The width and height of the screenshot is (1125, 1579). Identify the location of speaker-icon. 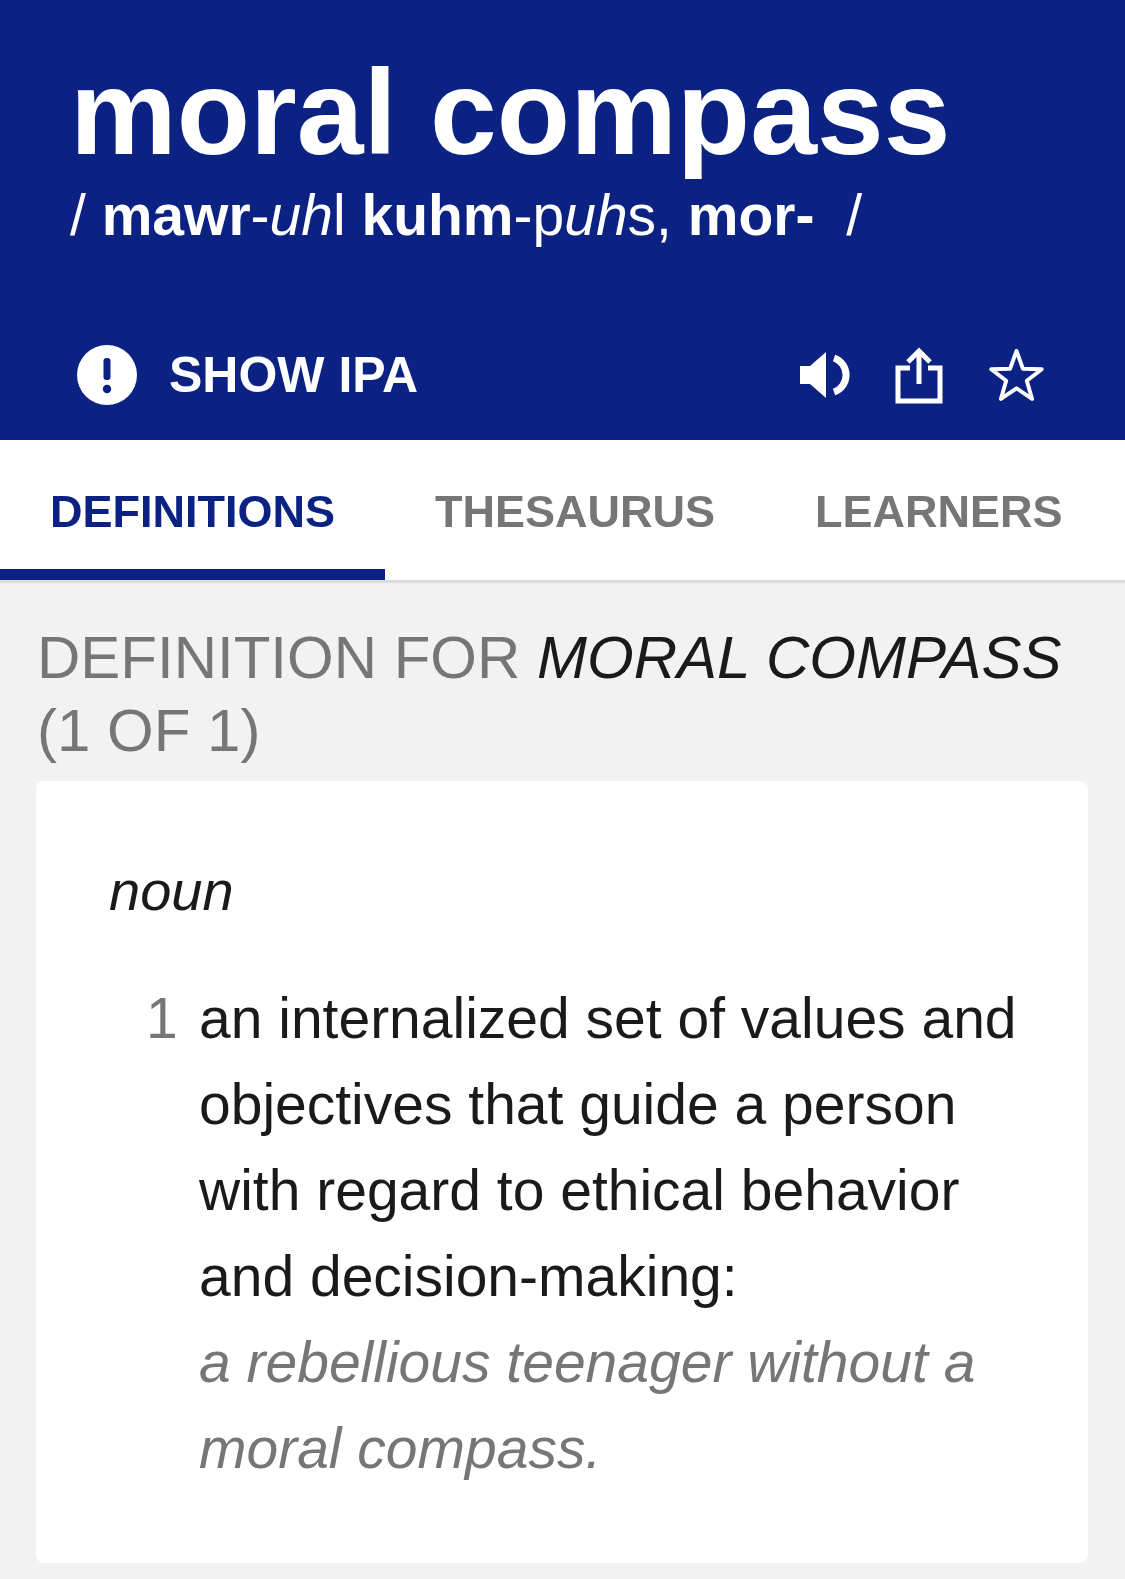
(825, 375).